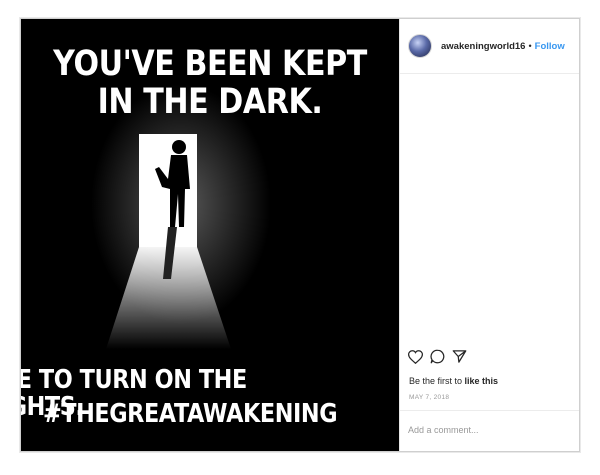 The height and width of the screenshot is (475, 600). I want to click on like-this-link: like this, so click(482, 381).